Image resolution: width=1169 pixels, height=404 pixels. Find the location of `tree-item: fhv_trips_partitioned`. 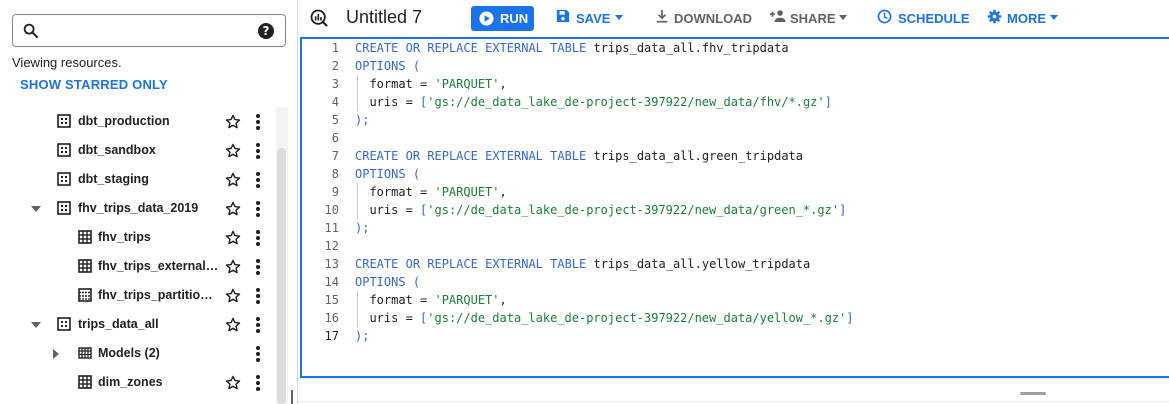

tree-item: fhv_trips_partitioned is located at coordinates (138, 295).